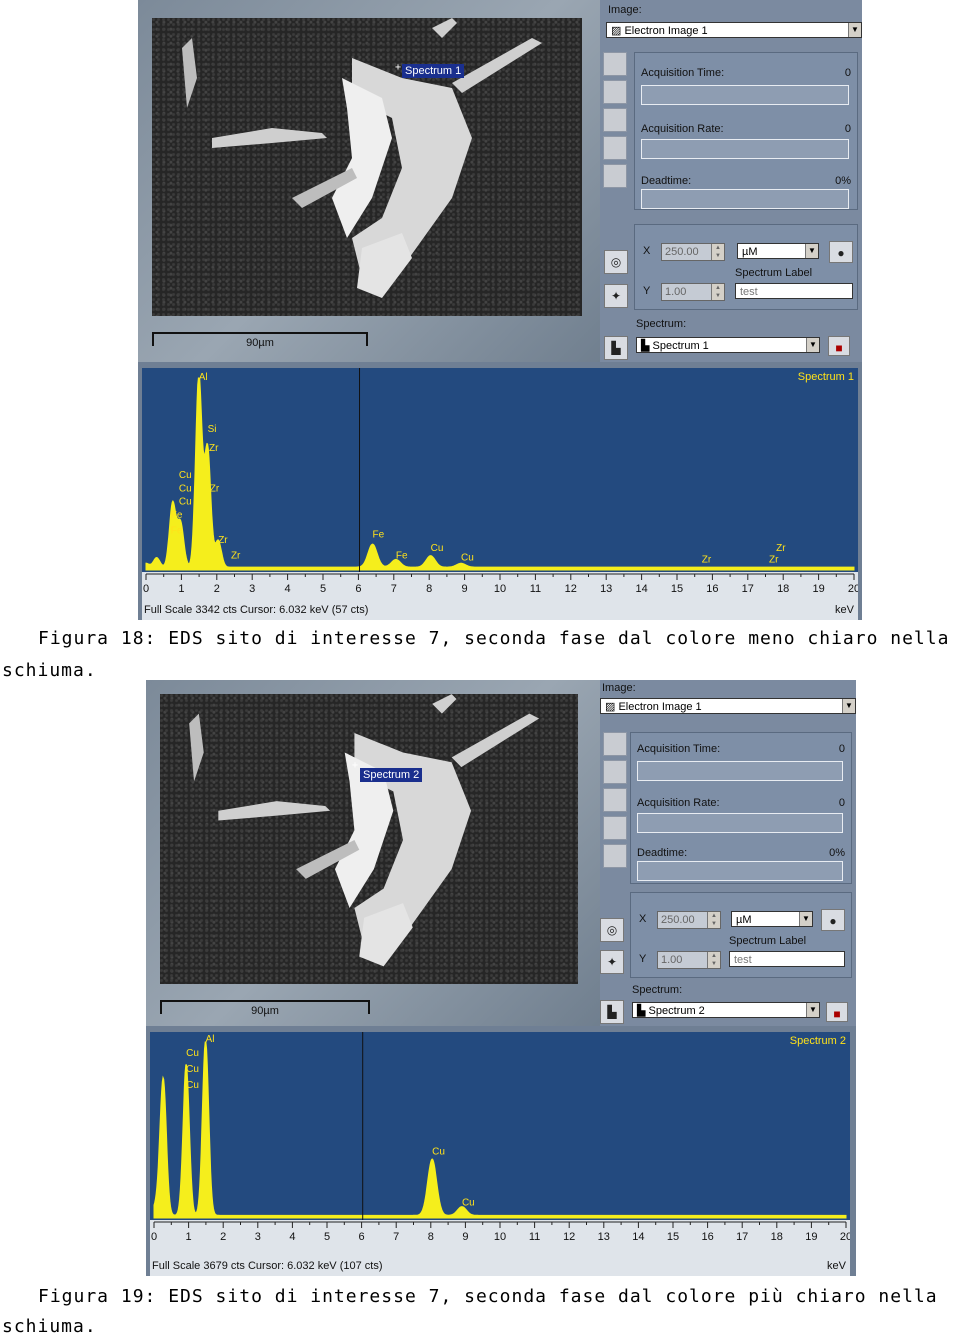 Image resolution: width=960 pixels, height=1337 pixels. I want to click on acquisition-rate-label: Acquisition Rate:, so click(682, 129).